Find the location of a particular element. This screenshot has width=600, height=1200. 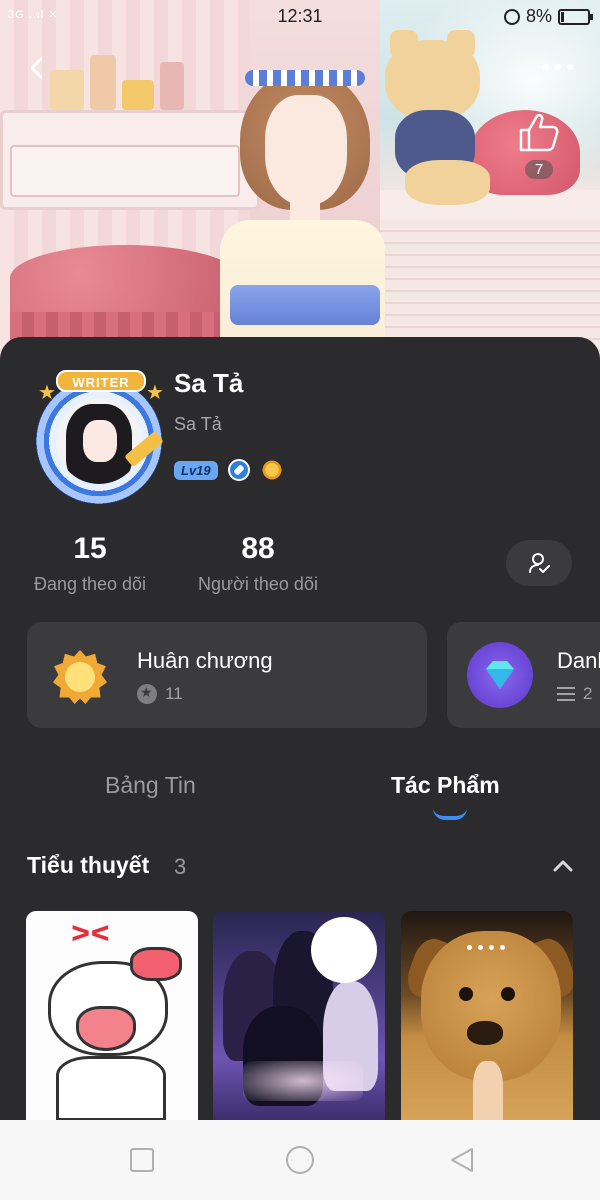

chevron-up-icon is located at coordinates (563, 866).